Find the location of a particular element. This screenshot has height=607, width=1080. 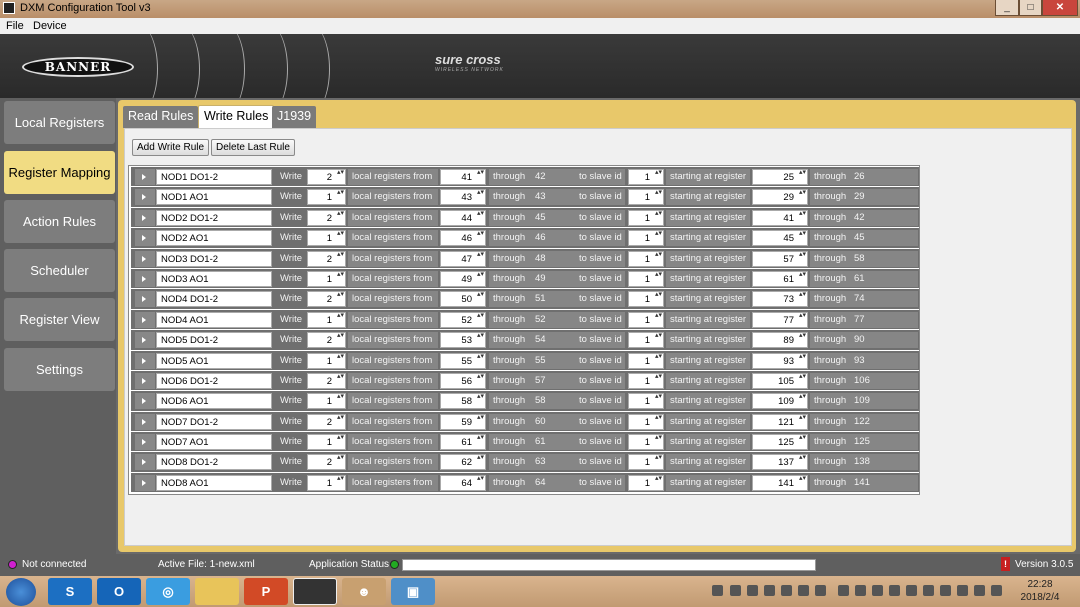

minimize-button: _ is located at coordinates (1007, 8).